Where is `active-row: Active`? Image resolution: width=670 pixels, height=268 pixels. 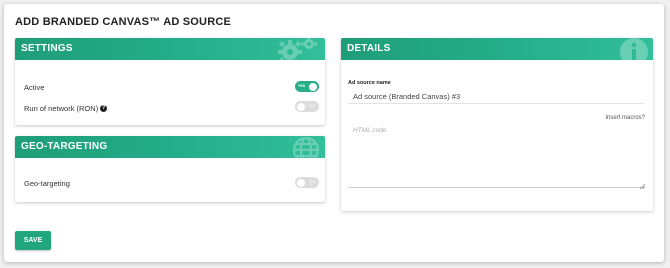 active-row: Active is located at coordinates (34, 87).